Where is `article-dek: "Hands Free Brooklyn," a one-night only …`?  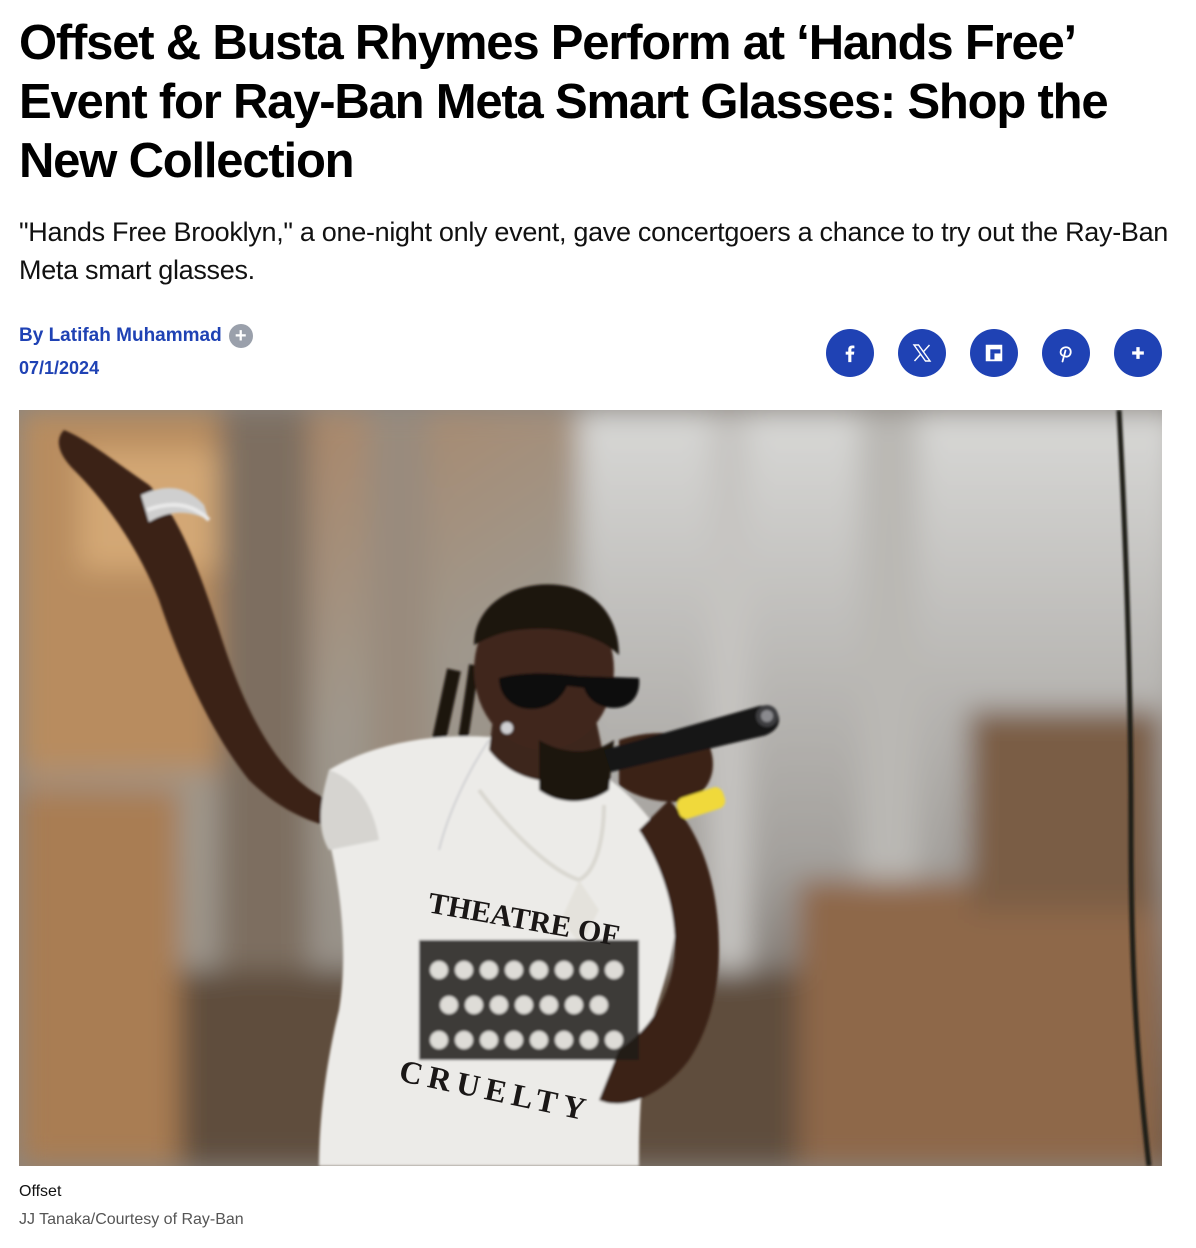
article-dek: "Hands Free Brooklyn," a one-night only … is located at coordinates (594, 251).